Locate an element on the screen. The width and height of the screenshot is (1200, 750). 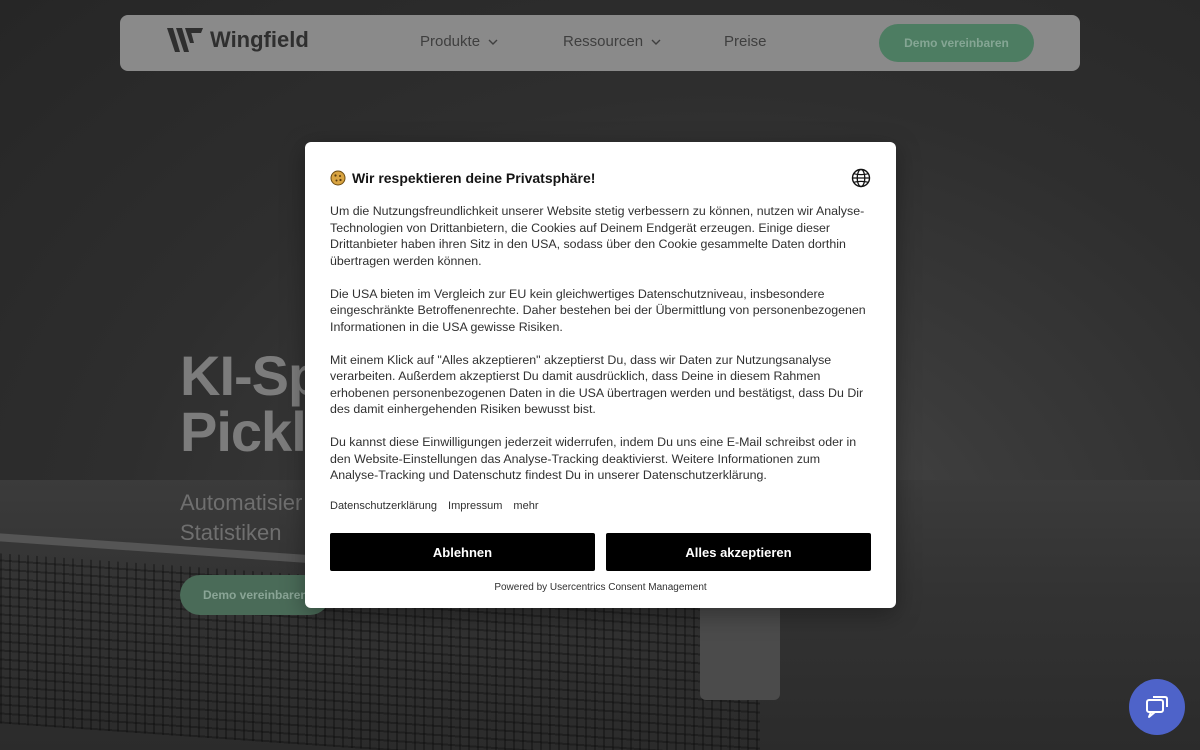
more-link: mehr is located at coordinates (525, 506).